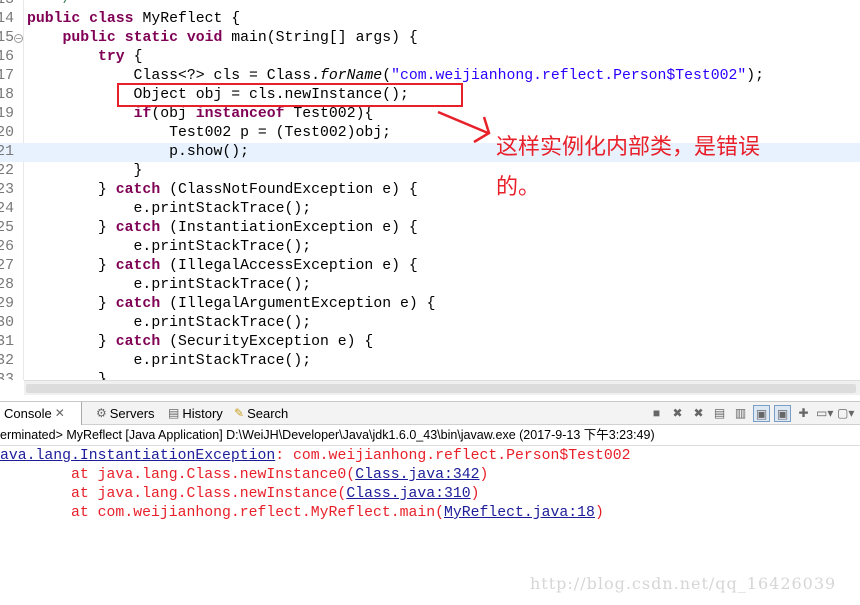  Describe the element at coordinates (387, 76) in the screenshot. I see `code-token: (` at that location.